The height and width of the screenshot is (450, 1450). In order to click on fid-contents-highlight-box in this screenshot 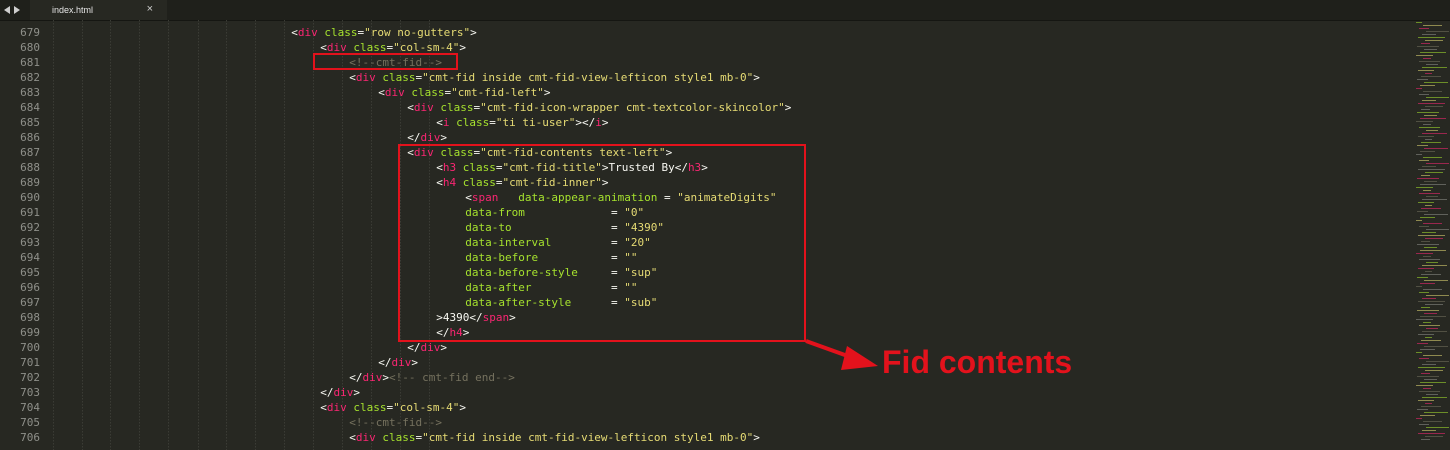, I will do `click(602, 243)`.